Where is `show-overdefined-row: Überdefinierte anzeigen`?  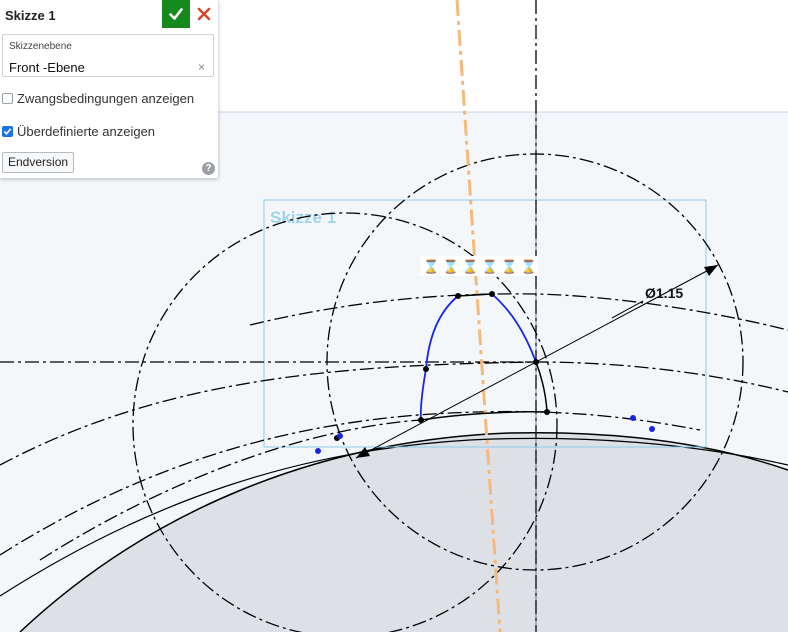
show-overdefined-row: Überdefinierte anzeigen is located at coordinates (78, 131).